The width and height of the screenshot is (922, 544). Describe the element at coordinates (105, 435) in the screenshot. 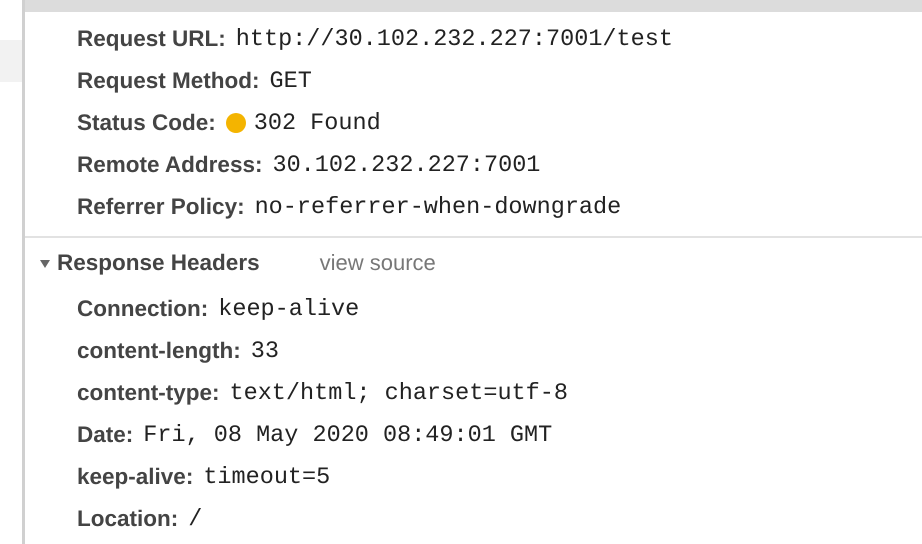

I see `header-name: Date:` at that location.